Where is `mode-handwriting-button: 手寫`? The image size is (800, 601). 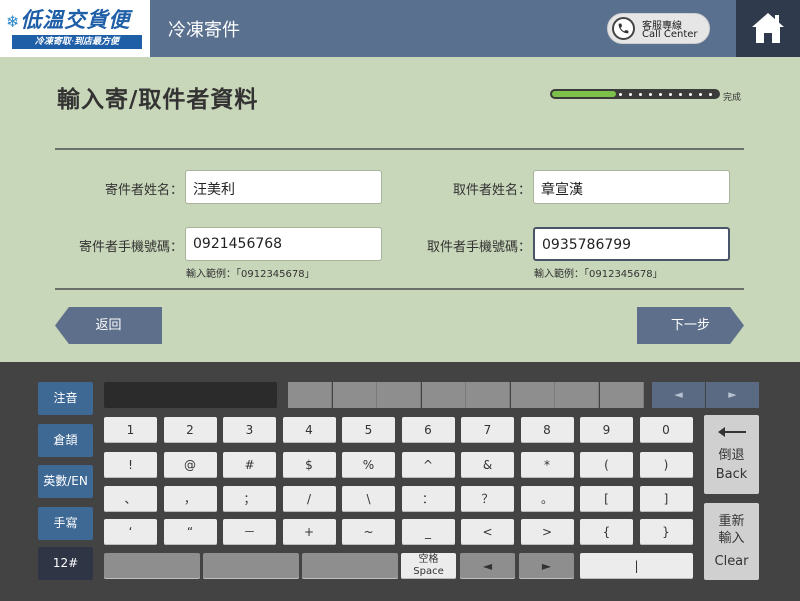 mode-handwriting-button: 手寫 is located at coordinates (65, 523).